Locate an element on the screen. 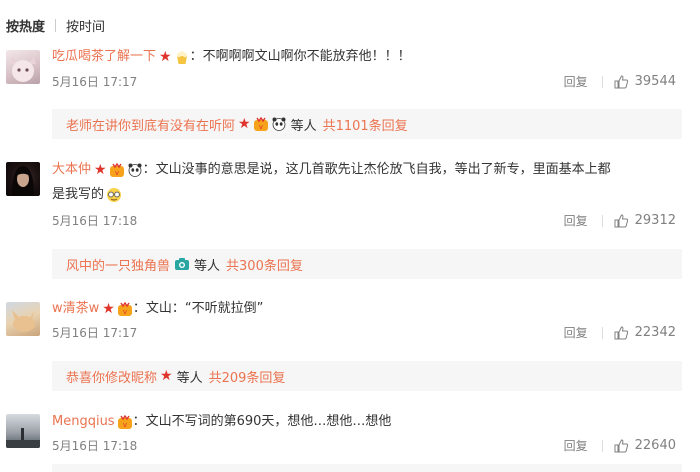 This screenshot has width=700, height=472. comment-text: 文山：“不听就拉倒” is located at coordinates (204, 308).